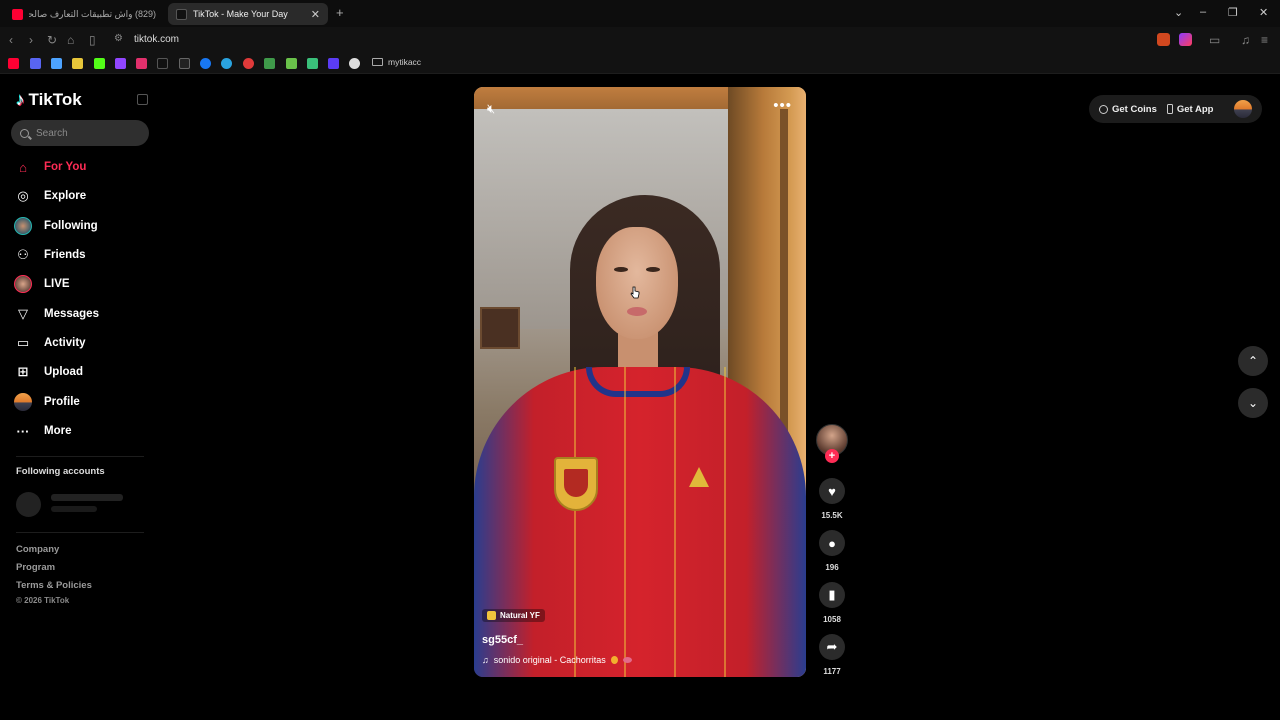 The height and width of the screenshot is (720, 1280). What do you see at coordinates (77, 63) in the screenshot?
I see `bookmark-folder-icon` at bounding box center [77, 63].